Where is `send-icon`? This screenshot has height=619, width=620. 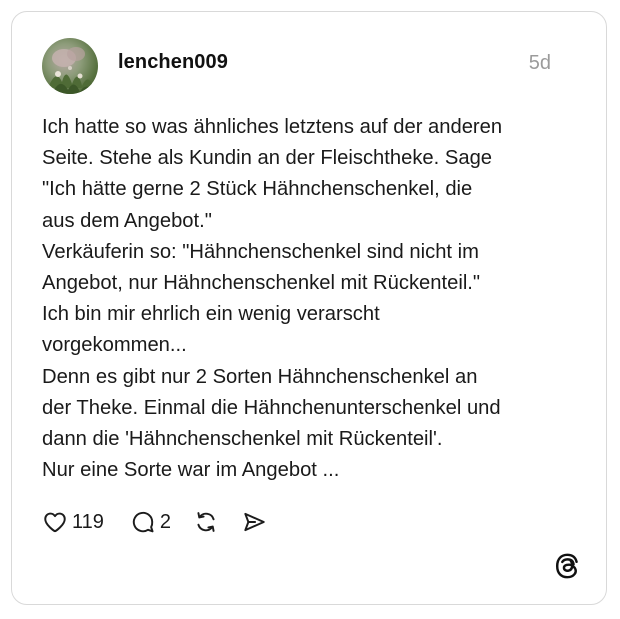 send-icon is located at coordinates (254, 522).